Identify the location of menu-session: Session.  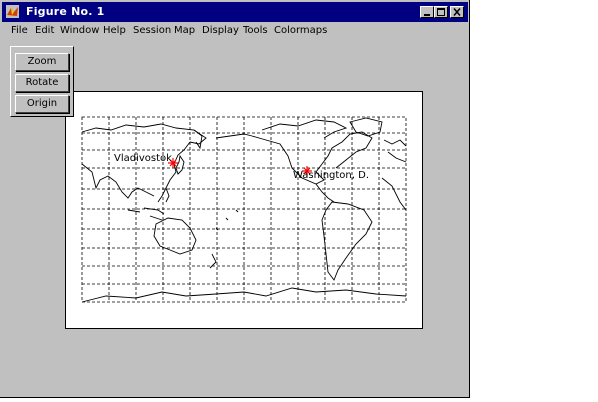
(152, 30).